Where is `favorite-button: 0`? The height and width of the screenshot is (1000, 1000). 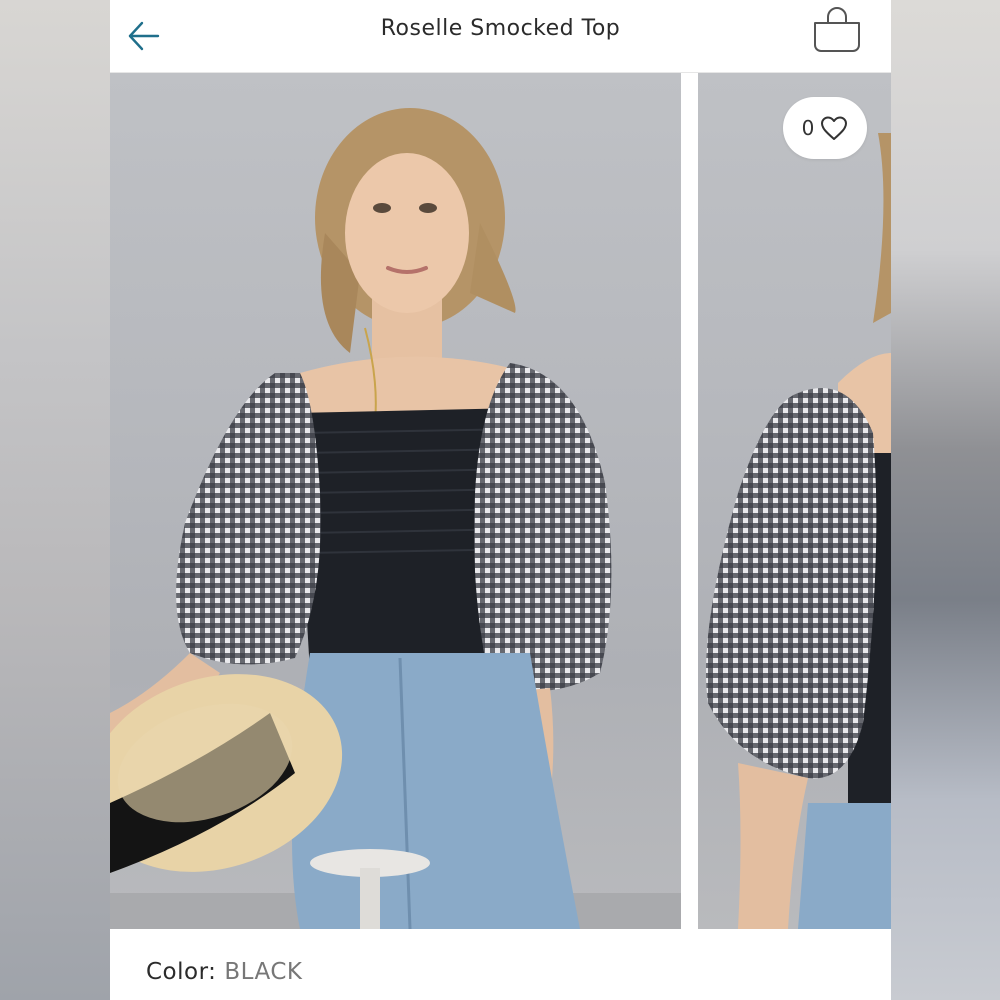
favorite-button: 0 is located at coordinates (825, 128).